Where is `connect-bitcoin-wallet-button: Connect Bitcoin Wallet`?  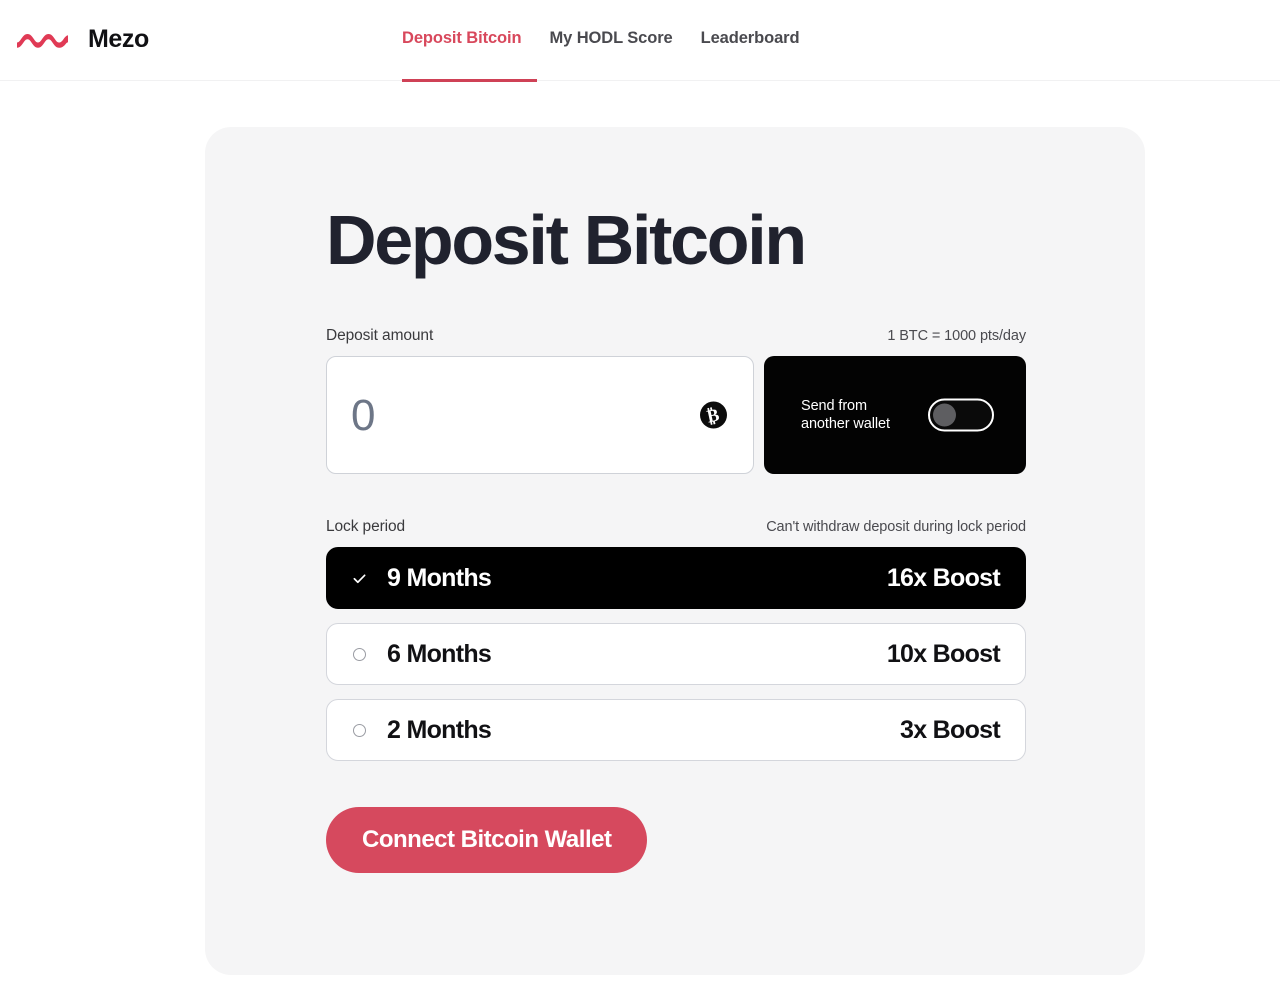
connect-bitcoin-wallet-button: Connect Bitcoin Wallet is located at coordinates (487, 840).